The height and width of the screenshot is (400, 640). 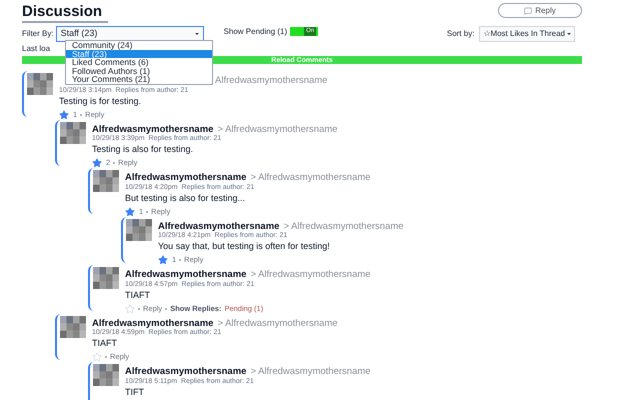 I want to click on comment-text: Testing is for testing., so click(x=100, y=101).